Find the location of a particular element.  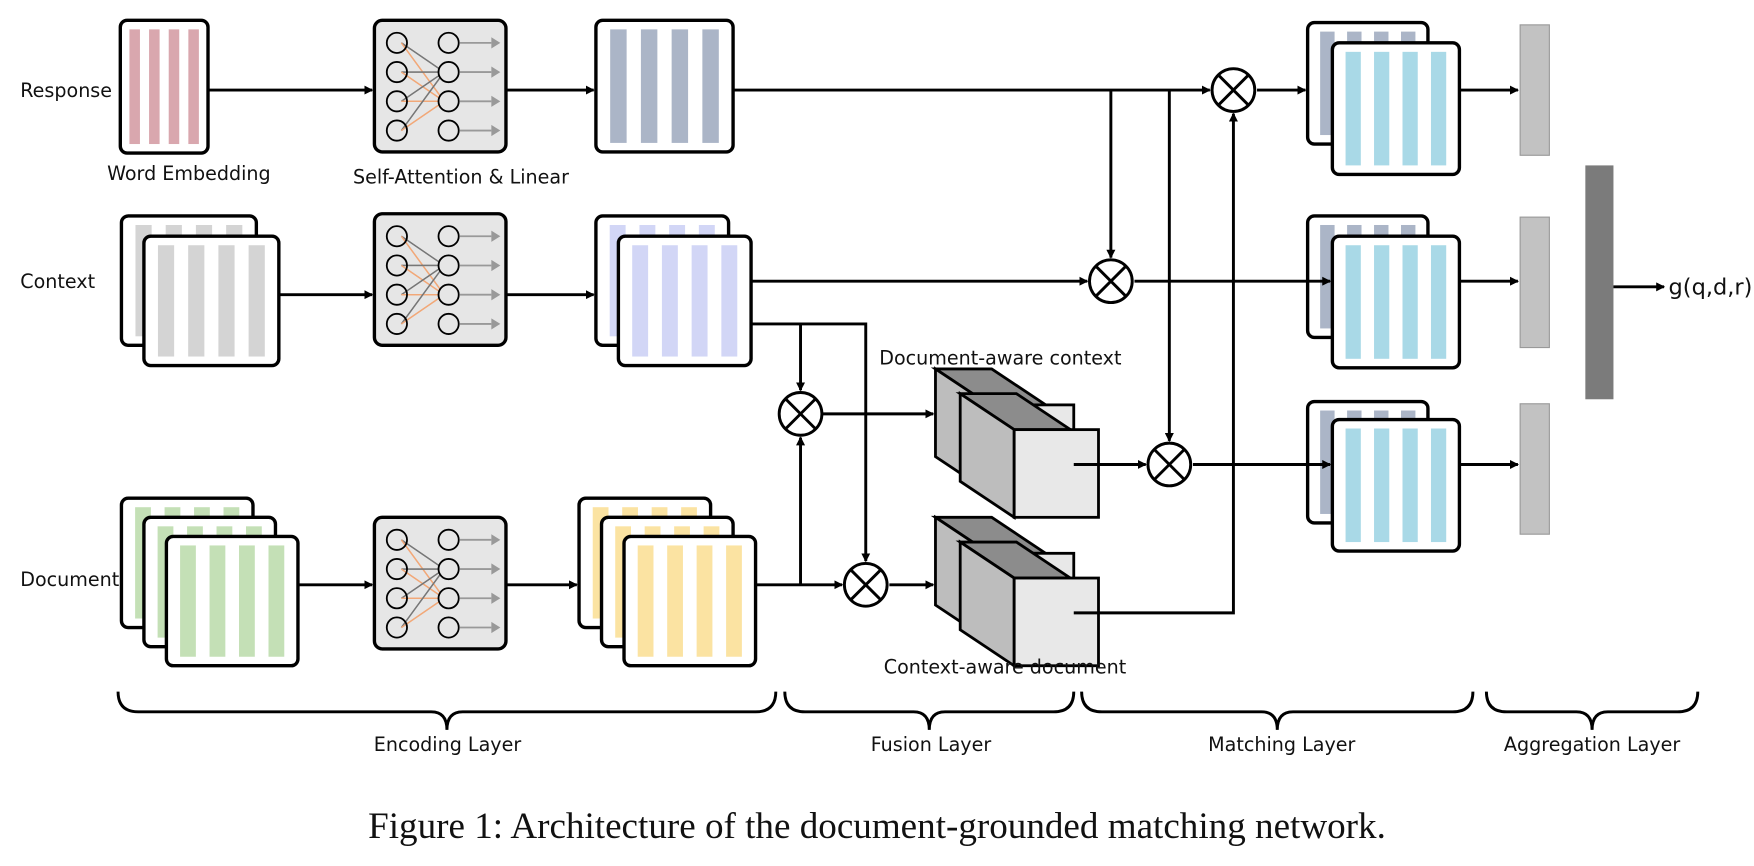

match-response-context is located at coordinates (1111, 281).